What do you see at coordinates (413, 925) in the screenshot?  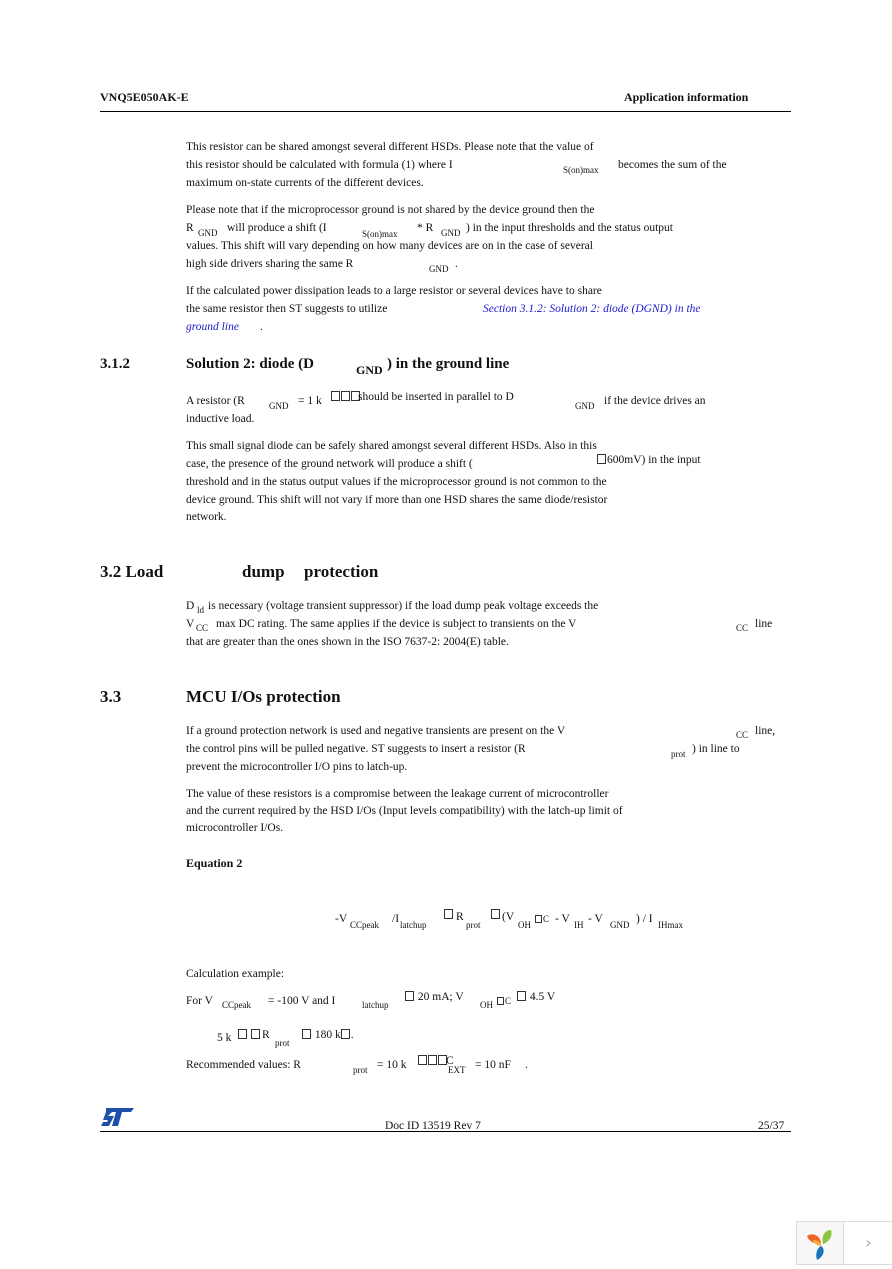 I see `equation-subscript: latchup` at bounding box center [413, 925].